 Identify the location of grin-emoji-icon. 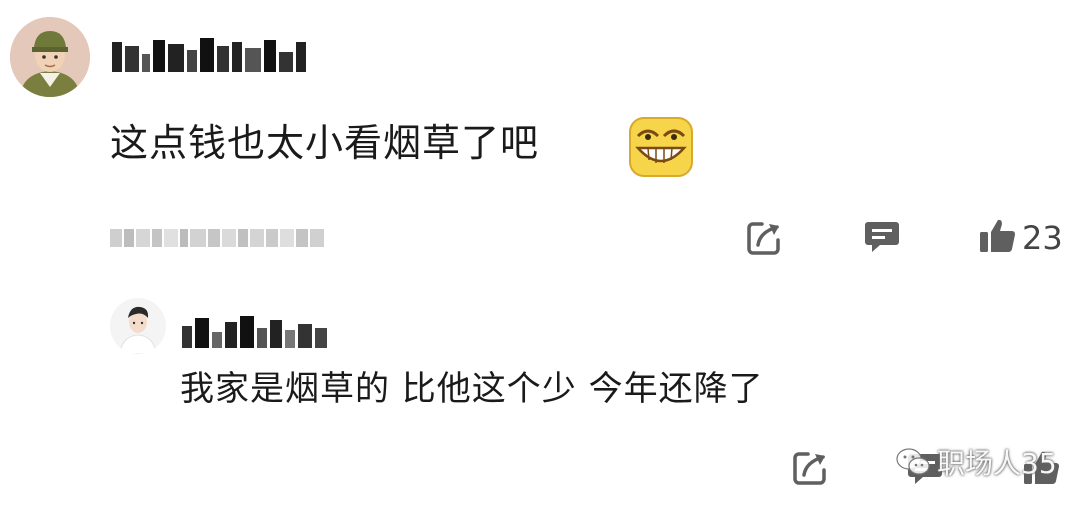
(661, 147).